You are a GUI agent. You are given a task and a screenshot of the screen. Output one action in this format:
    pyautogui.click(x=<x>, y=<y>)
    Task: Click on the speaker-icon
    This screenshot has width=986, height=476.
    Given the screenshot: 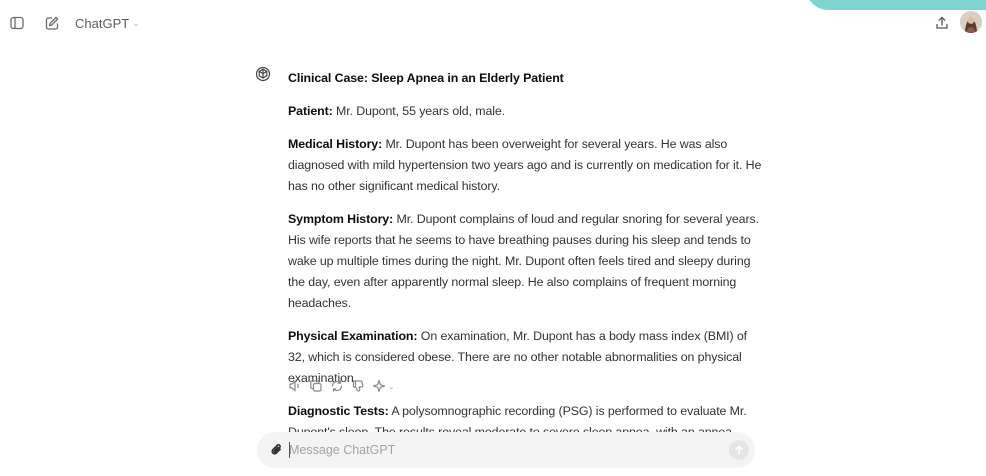 What is the action you would take?
    pyautogui.click(x=295, y=386)
    